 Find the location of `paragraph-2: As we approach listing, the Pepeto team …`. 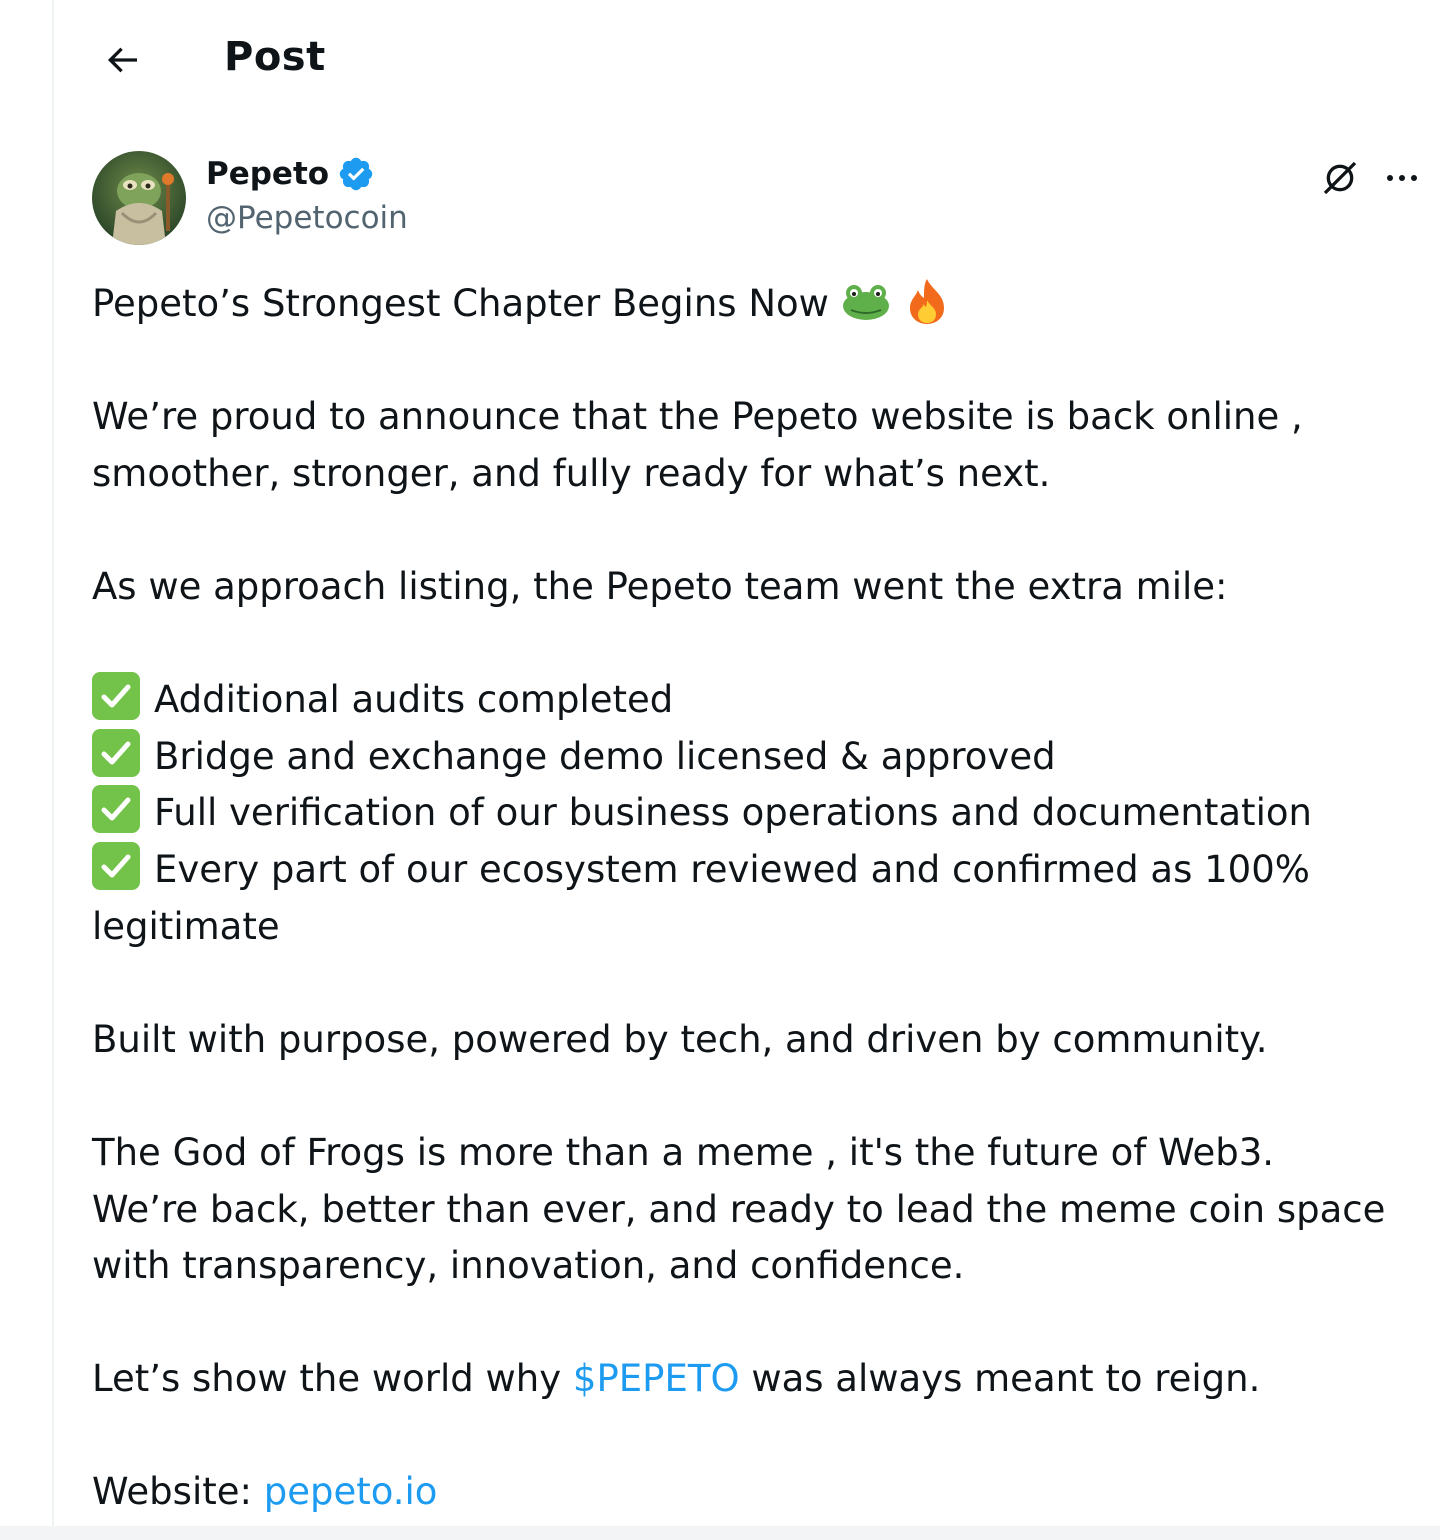

paragraph-2: As we approach listing, the Pepeto team … is located at coordinates (660, 586).